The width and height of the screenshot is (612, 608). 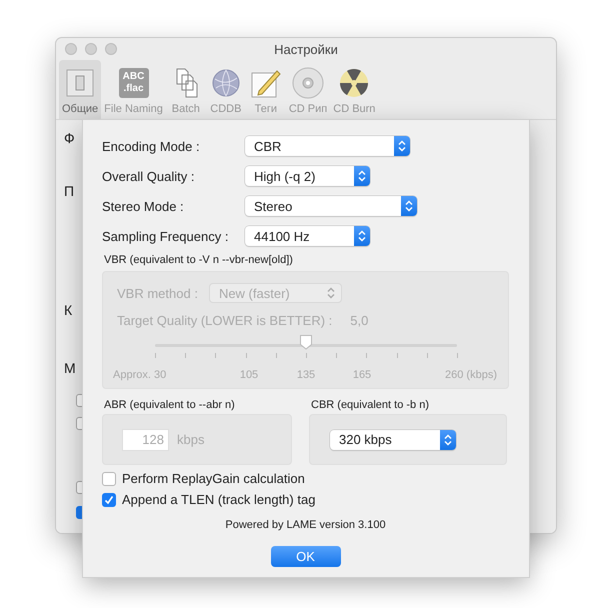 What do you see at coordinates (219, 499) in the screenshot?
I see `checkbox-label: Append a TLEN (track length) tag` at bounding box center [219, 499].